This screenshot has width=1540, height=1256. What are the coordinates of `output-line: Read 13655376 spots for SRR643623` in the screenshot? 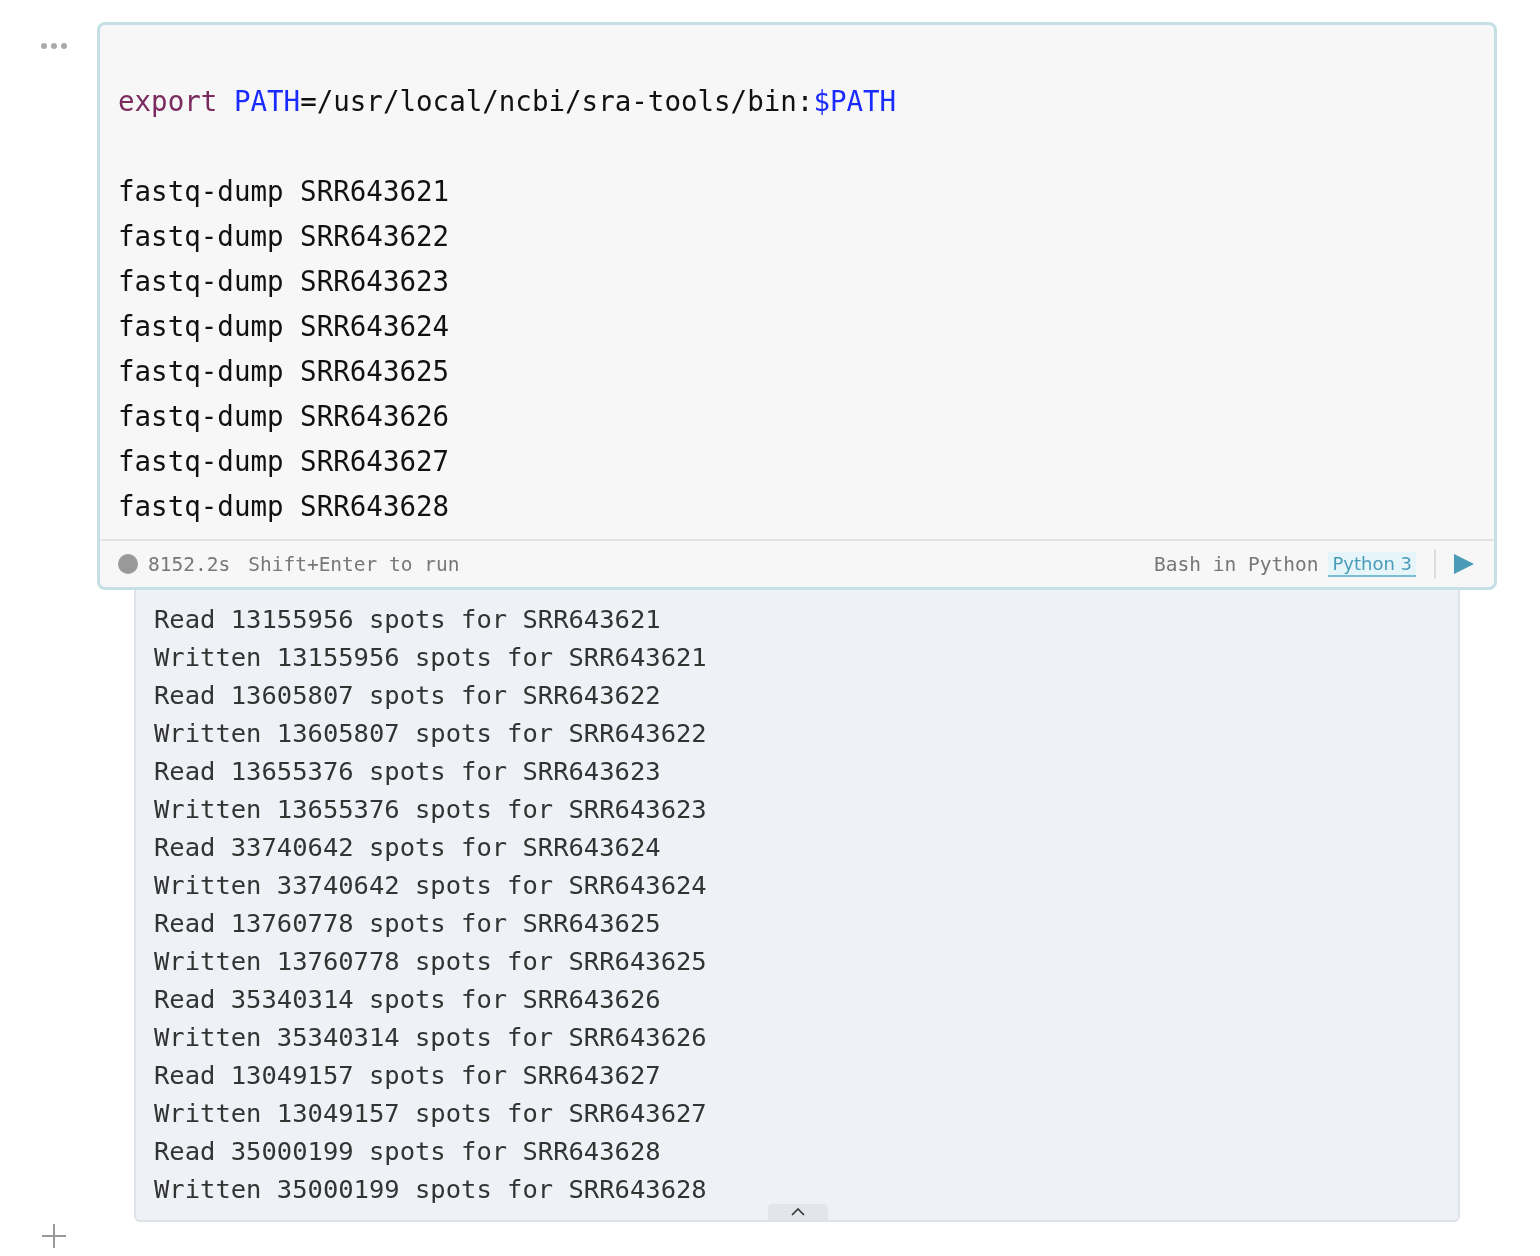 It's located at (408, 771).